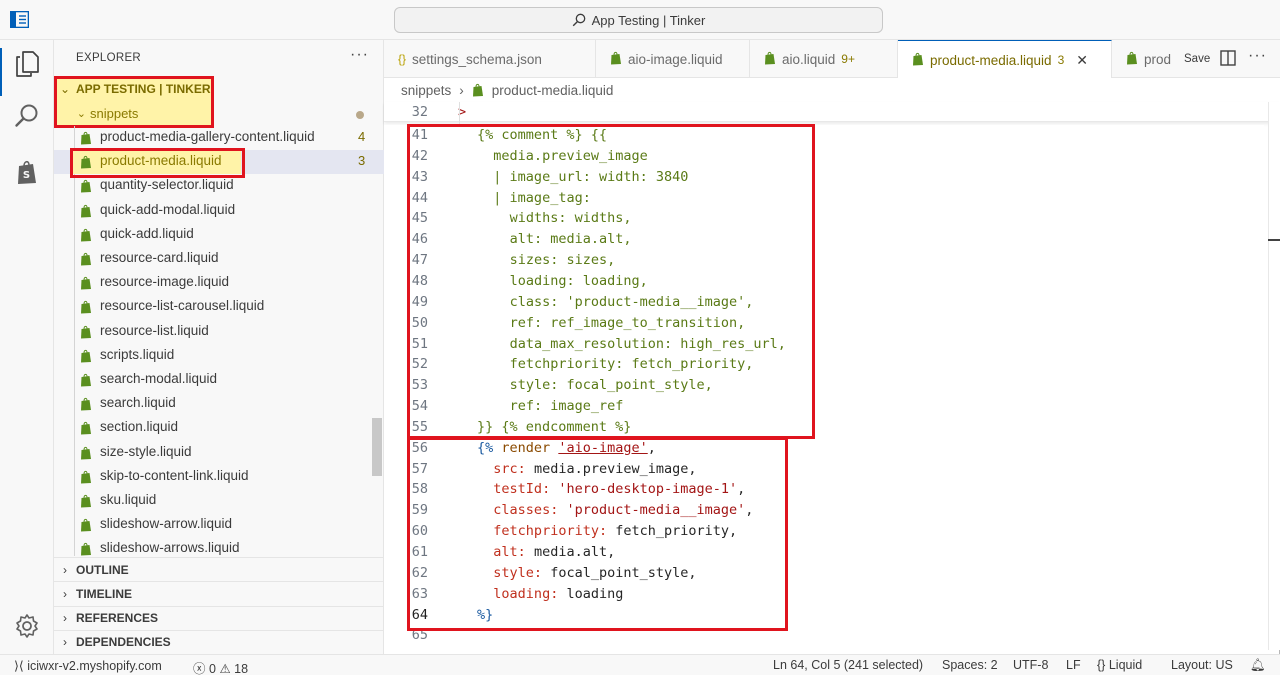 The image size is (1280, 675). I want to click on file-item: product-media-gallery-content.liquid 4, so click(219, 138).